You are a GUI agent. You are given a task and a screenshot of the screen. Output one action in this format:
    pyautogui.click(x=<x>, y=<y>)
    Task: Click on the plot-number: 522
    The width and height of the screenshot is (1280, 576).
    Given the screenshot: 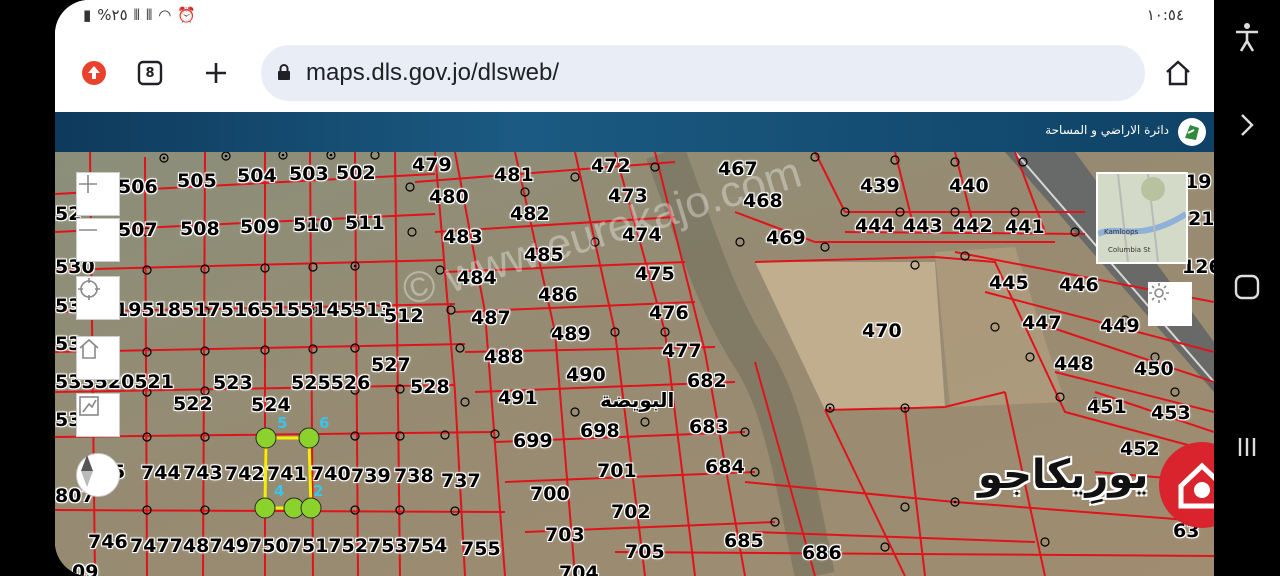 What is the action you would take?
    pyautogui.click(x=193, y=404)
    